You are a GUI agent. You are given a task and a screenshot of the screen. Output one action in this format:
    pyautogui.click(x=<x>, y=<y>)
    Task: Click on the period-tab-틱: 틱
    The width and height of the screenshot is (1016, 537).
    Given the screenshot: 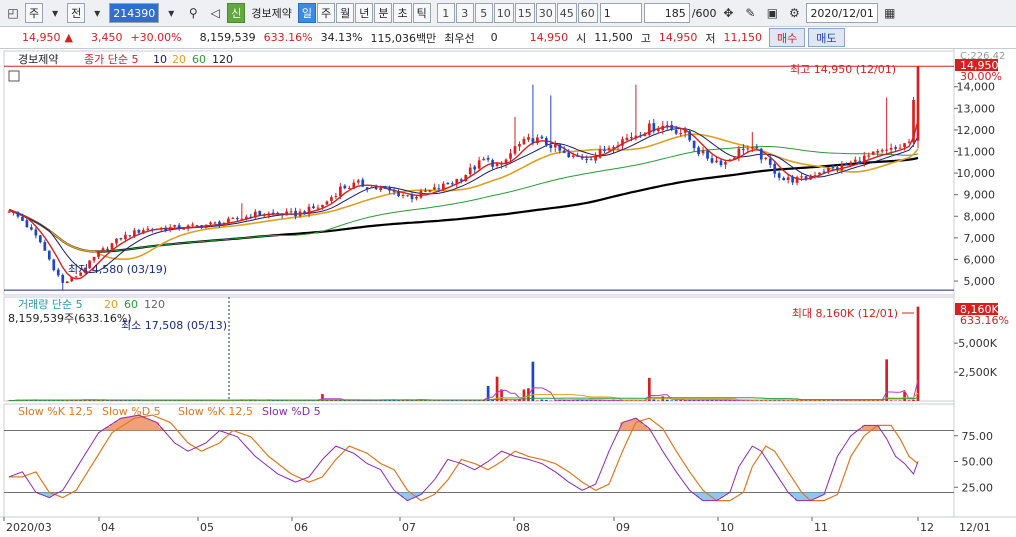 What is the action you would take?
    pyautogui.click(x=421, y=13)
    